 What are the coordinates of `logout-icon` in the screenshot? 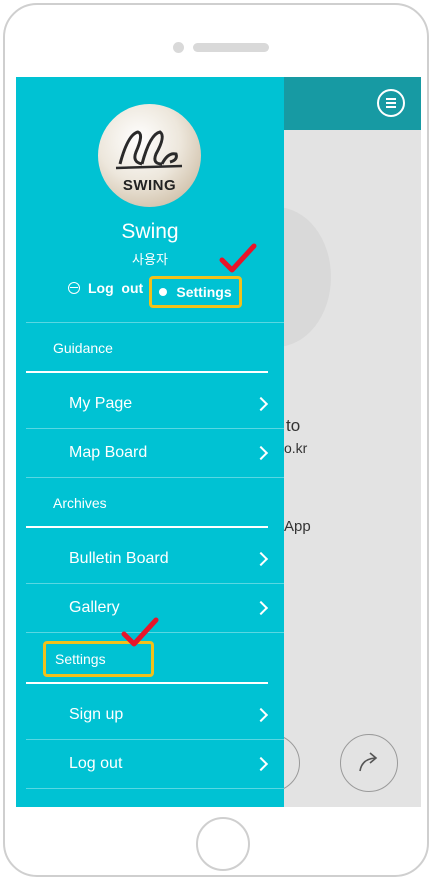 It's located at (74, 288).